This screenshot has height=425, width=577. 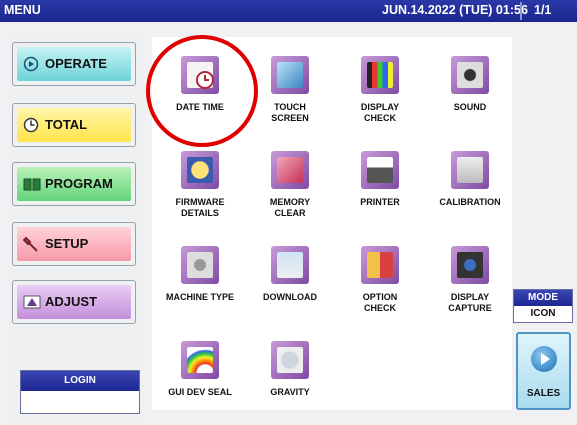 What do you see at coordinates (455, 10) in the screenshot?
I see `date-time-display: JUN.14.2022 (TUE) 01:56` at bounding box center [455, 10].